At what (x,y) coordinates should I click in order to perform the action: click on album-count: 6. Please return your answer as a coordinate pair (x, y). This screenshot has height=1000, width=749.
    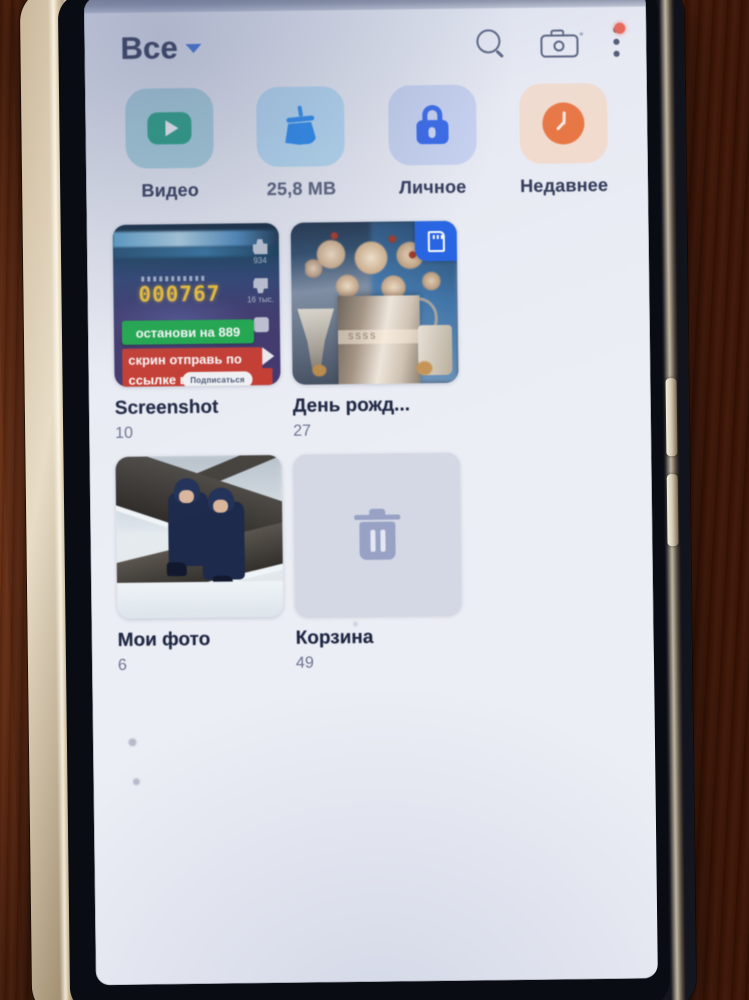
    Looking at the image, I should click on (122, 665).